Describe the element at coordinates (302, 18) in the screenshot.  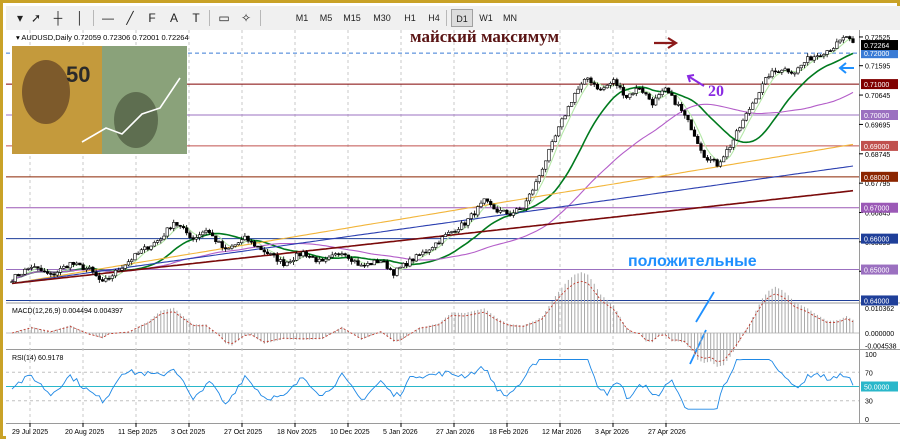
I see `timeframe-m1: M1` at that location.